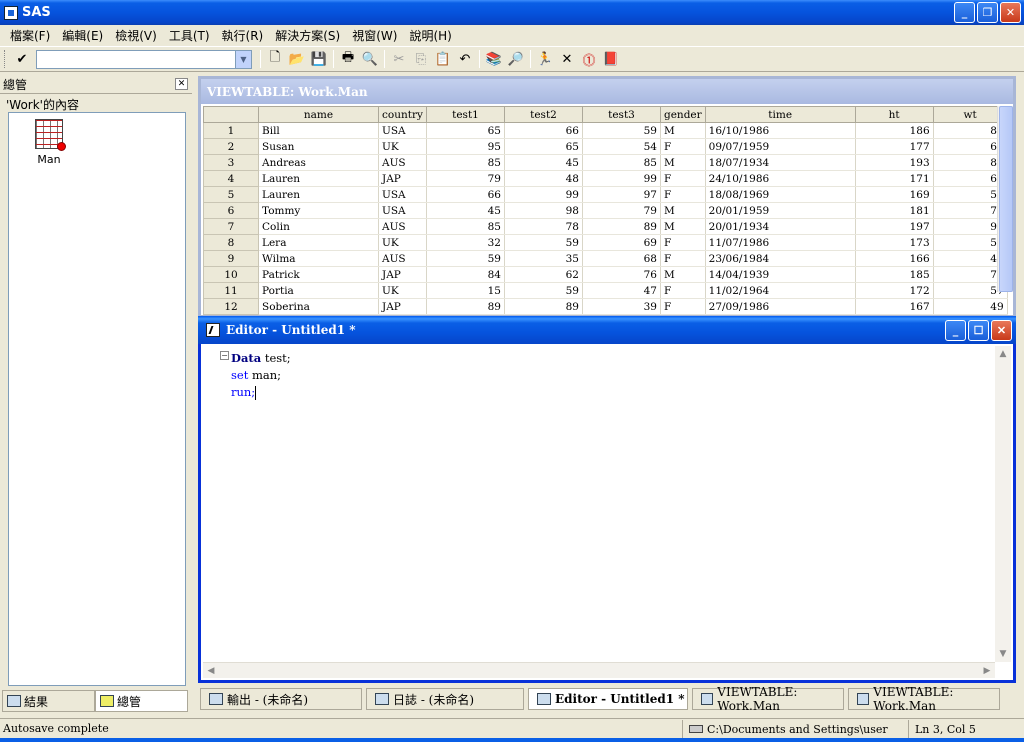 The height and width of the screenshot is (742, 1024). Describe the element at coordinates (543, 146) in the screenshot. I see `table-cell: 65` at that location.